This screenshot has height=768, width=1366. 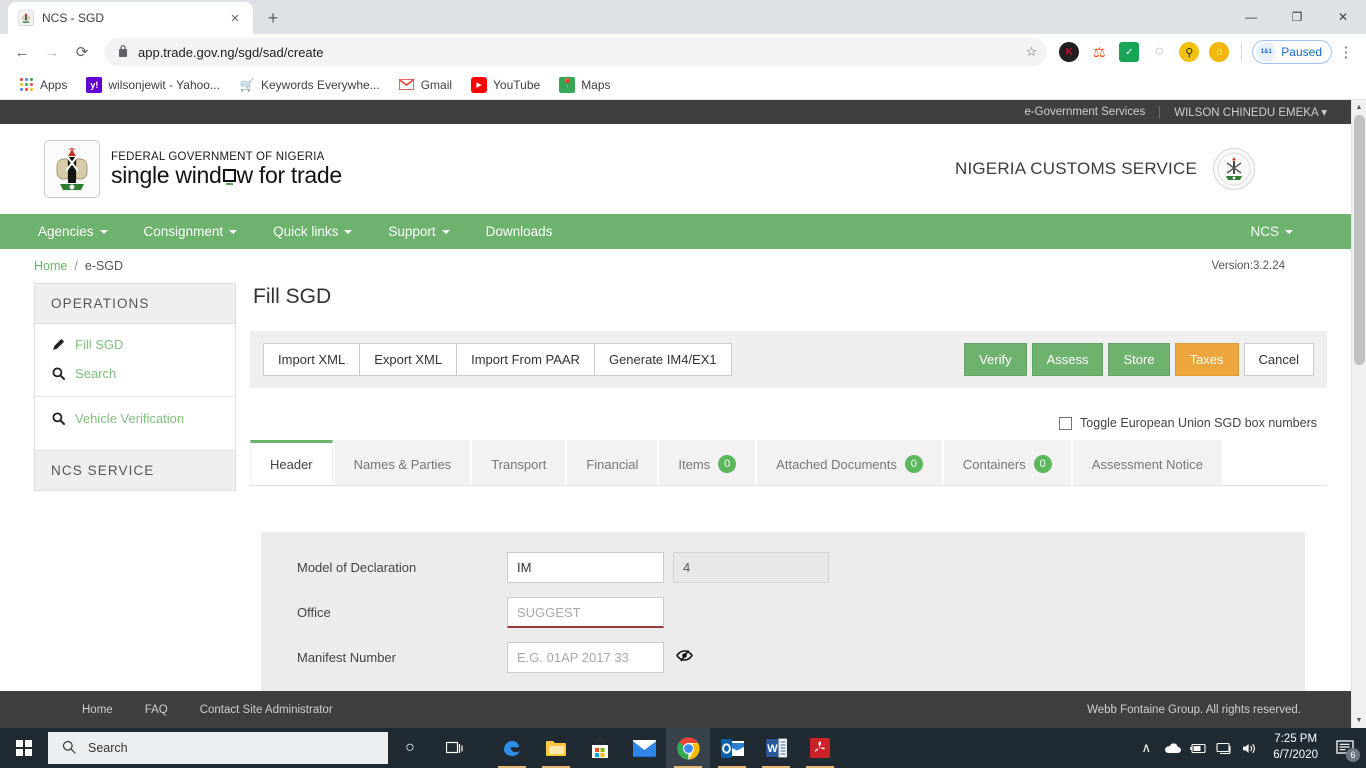 I want to click on export-xml-button: Export XML, so click(x=408, y=359).